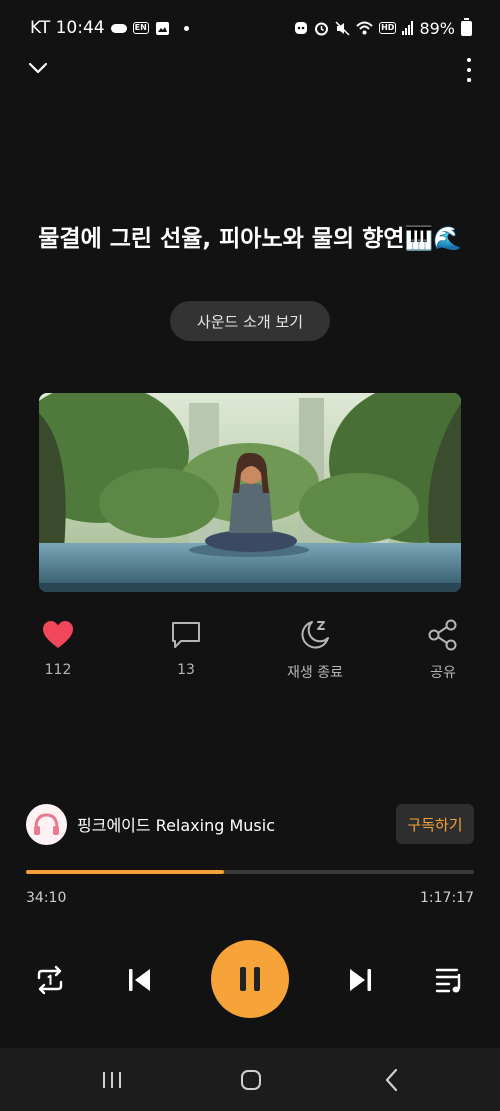 The image size is (500, 1111). What do you see at coordinates (322, 28) in the screenshot?
I see `alarm-icon` at bounding box center [322, 28].